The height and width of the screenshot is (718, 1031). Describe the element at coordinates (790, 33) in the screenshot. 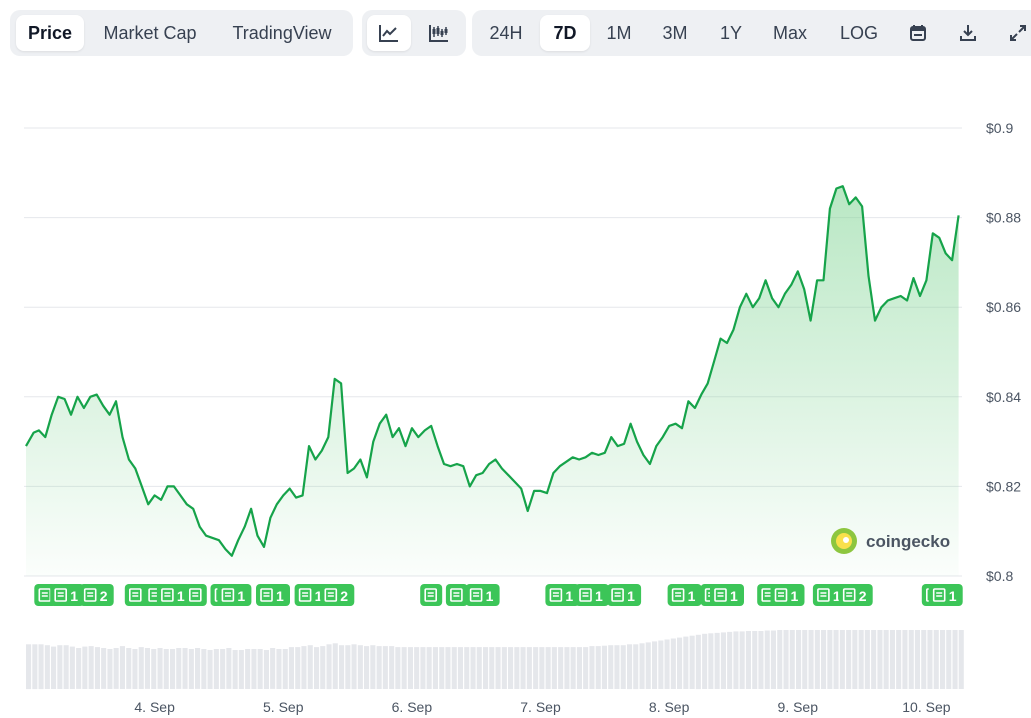

I see `range-max: Max` at that location.